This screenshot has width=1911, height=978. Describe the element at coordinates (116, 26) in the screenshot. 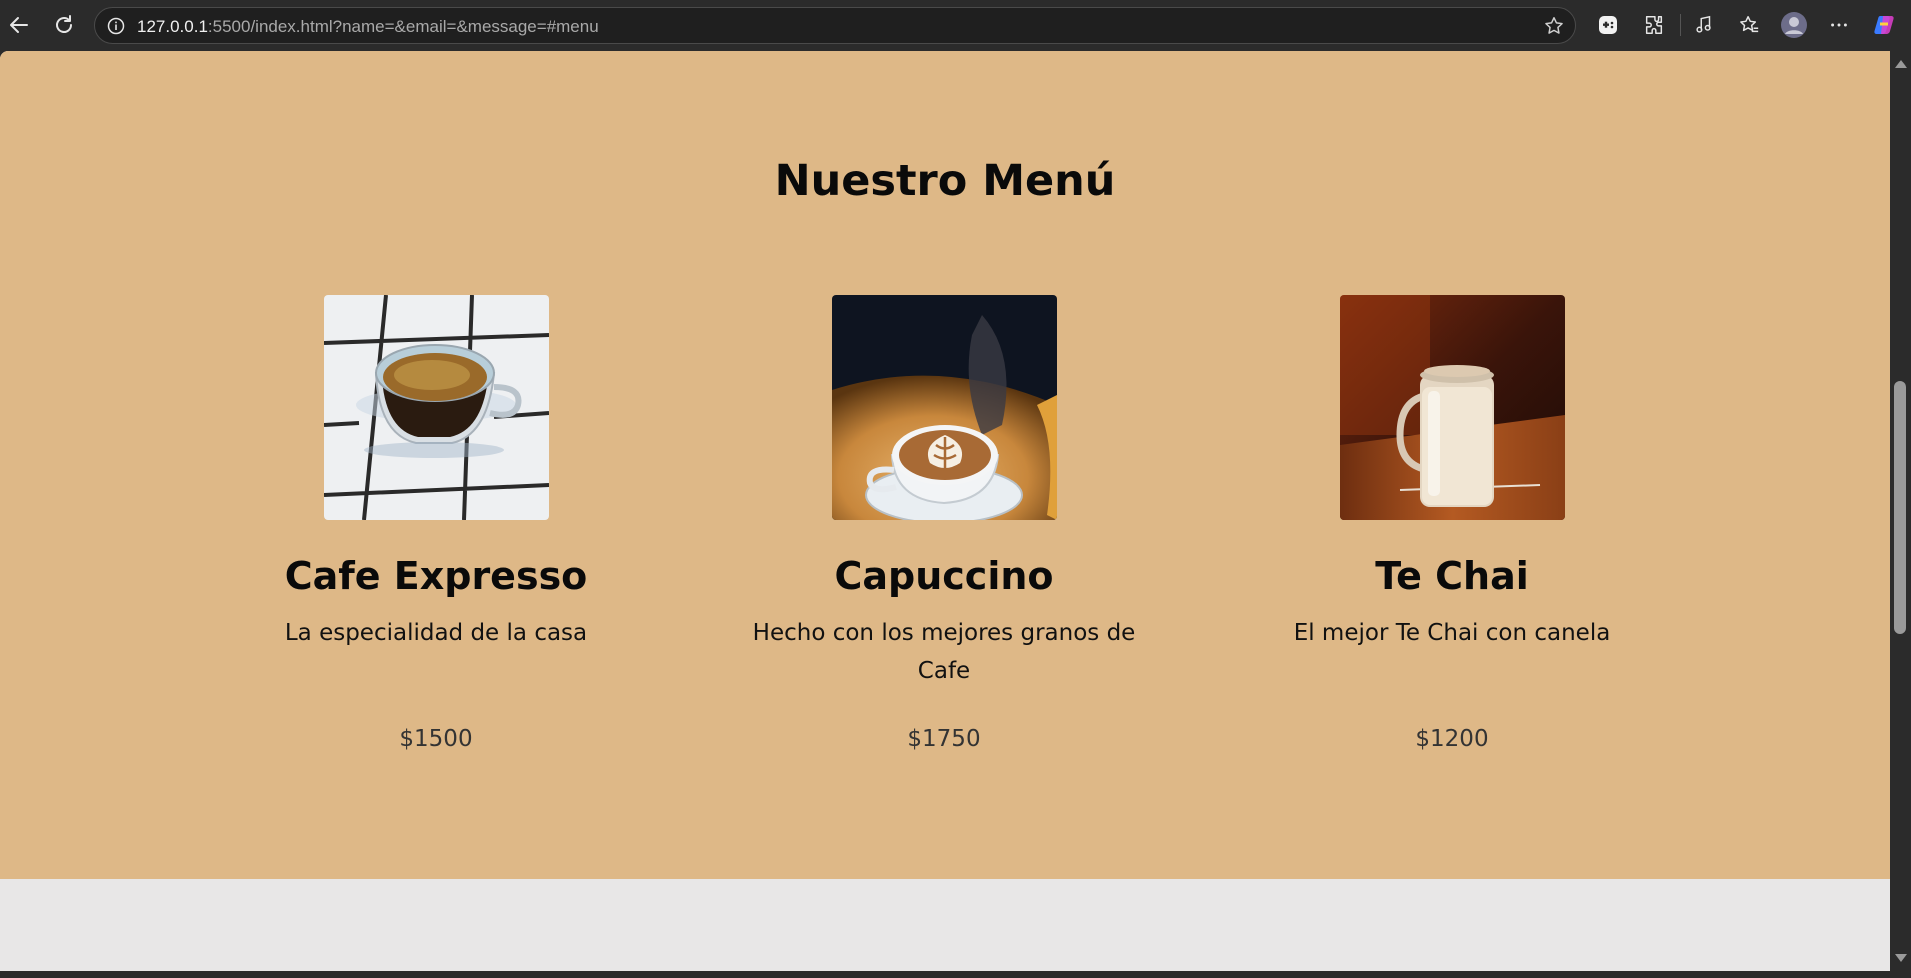

I see `info-icon` at that location.